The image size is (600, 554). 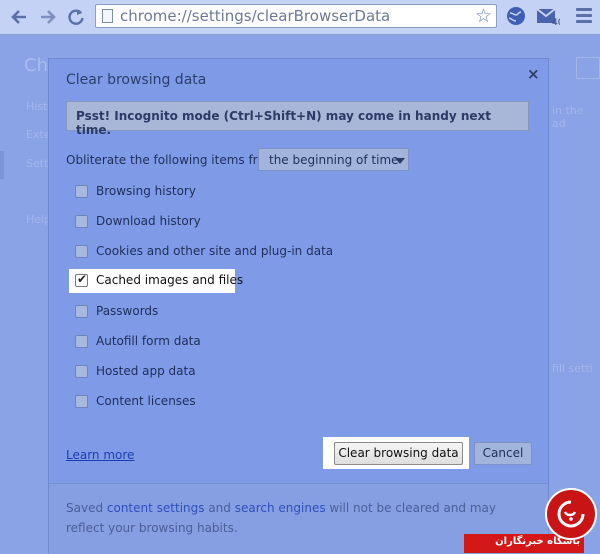 What do you see at coordinates (173, 160) in the screenshot?
I see `obliterate-label: Obliterate the following items from:` at bounding box center [173, 160].